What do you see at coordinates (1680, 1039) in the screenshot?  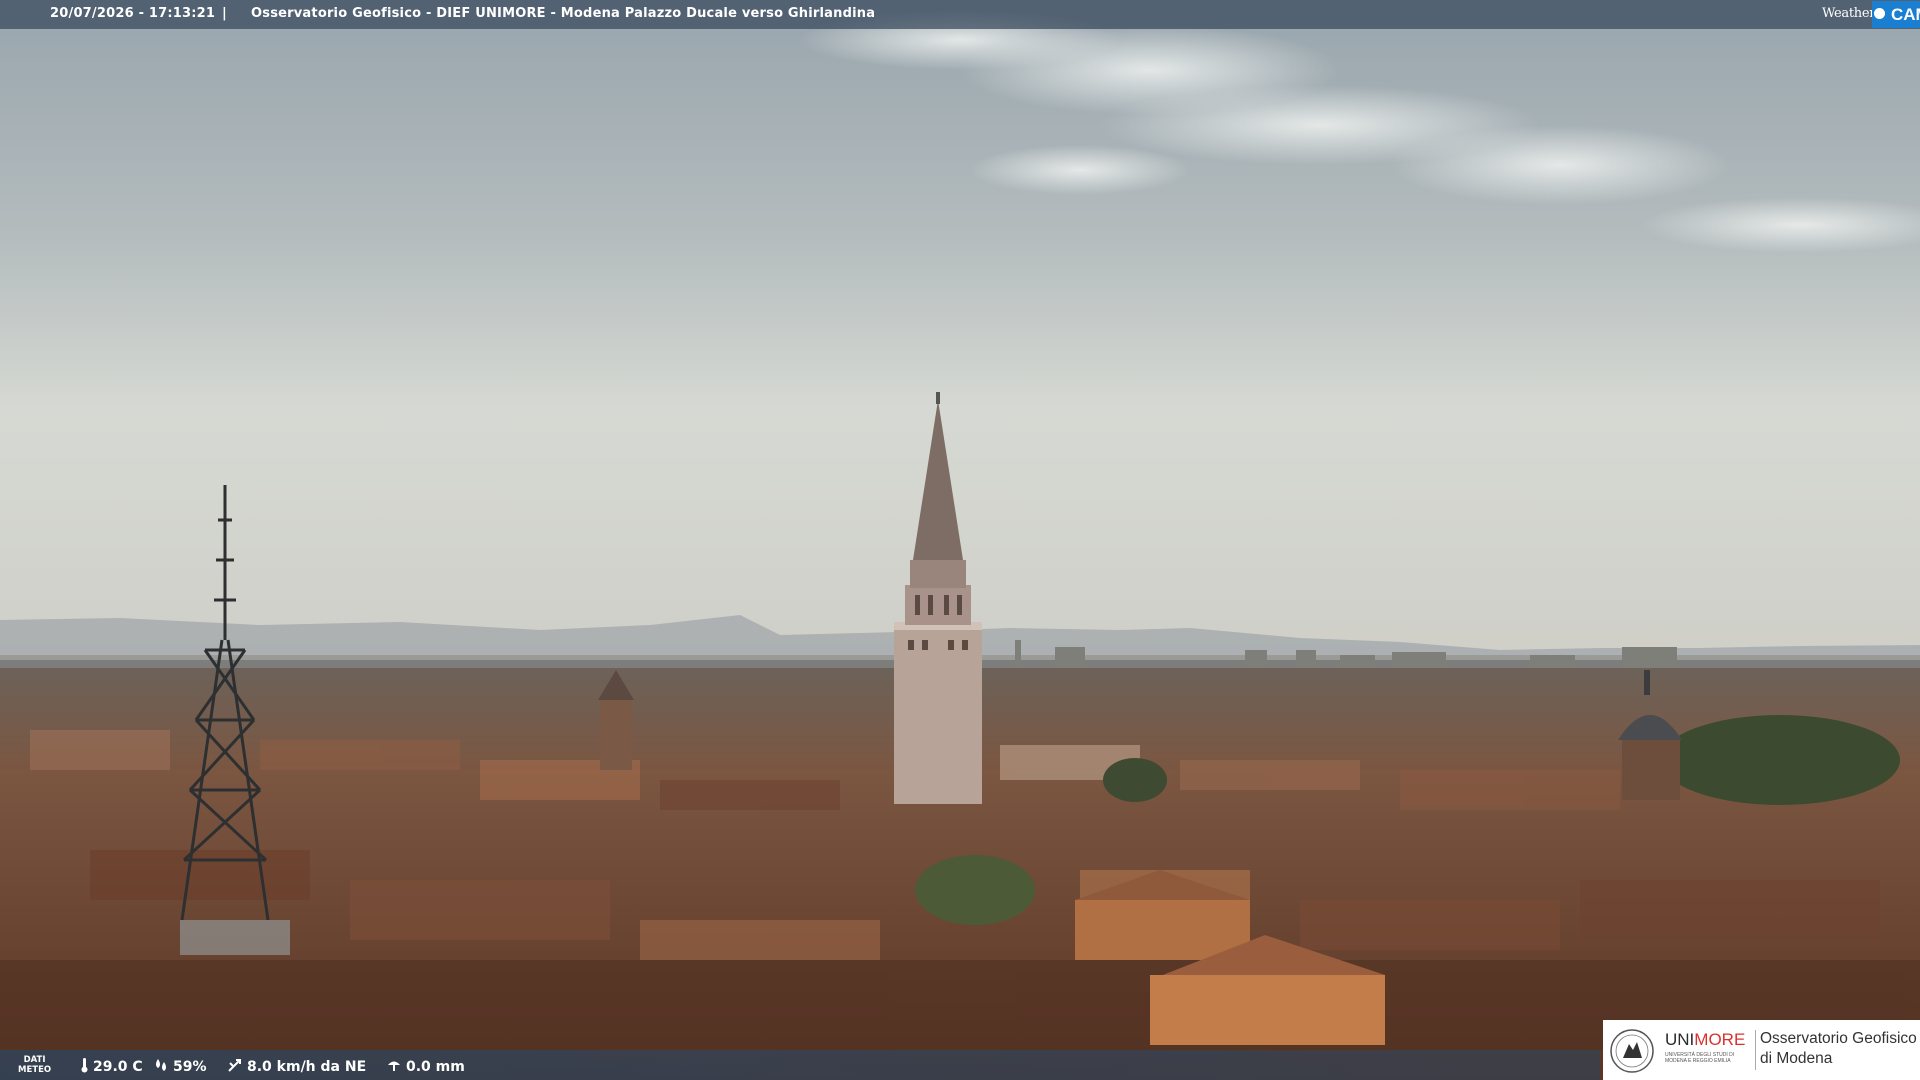 I see `unimore-wordmark-uni: UNI` at bounding box center [1680, 1039].